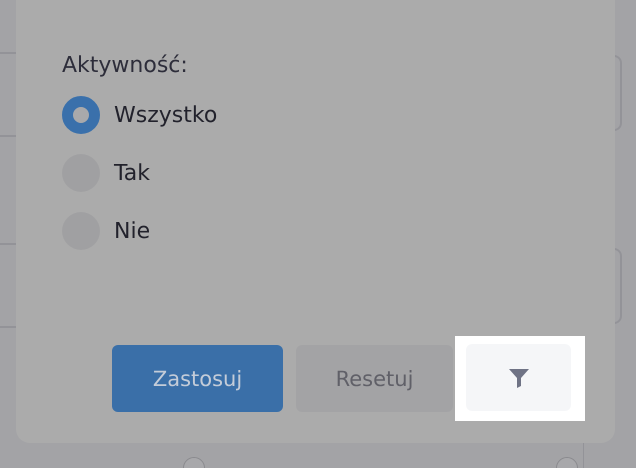 This screenshot has width=636, height=468. What do you see at coordinates (81, 115) in the screenshot?
I see `radio-button` at bounding box center [81, 115].